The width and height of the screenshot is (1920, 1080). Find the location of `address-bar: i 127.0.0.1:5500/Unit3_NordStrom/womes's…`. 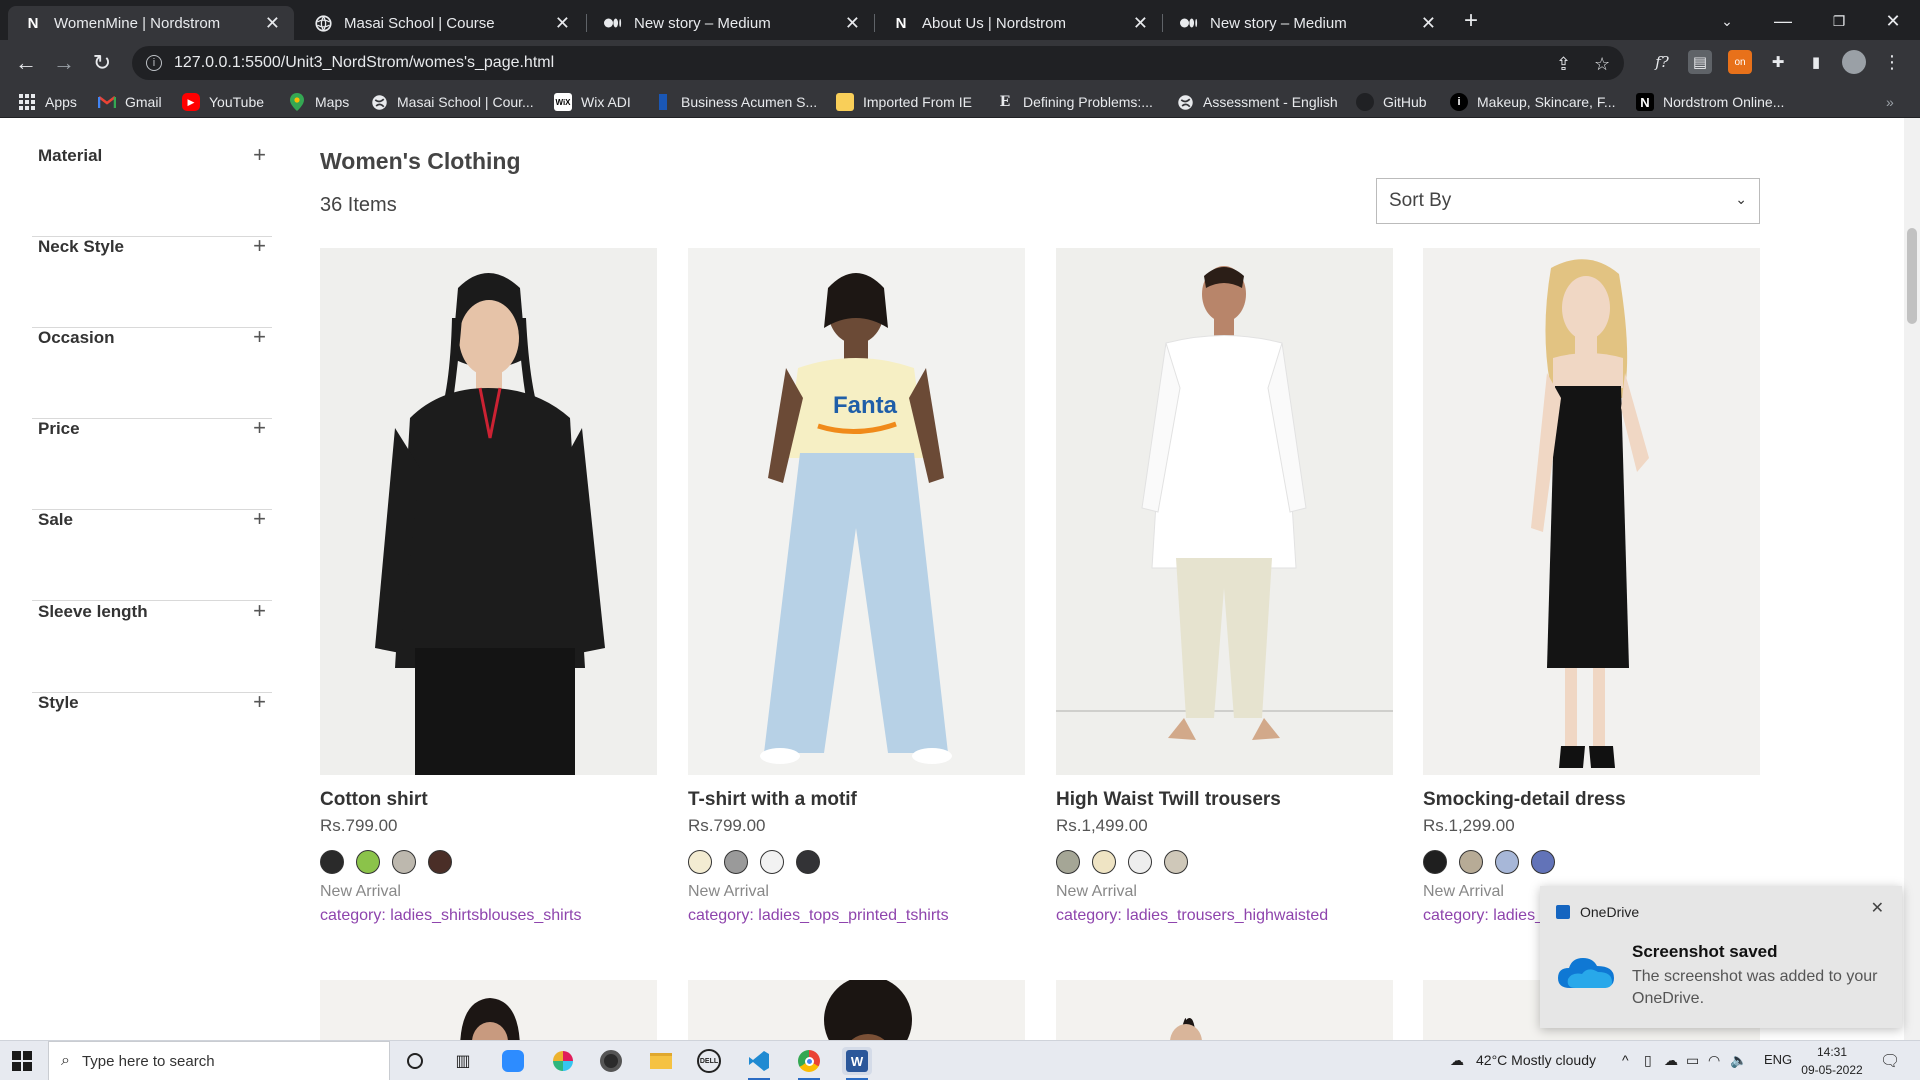

address-bar: i 127.0.0.1:5500/Unit3_NordStrom/womes's… is located at coordinates (878, 63).